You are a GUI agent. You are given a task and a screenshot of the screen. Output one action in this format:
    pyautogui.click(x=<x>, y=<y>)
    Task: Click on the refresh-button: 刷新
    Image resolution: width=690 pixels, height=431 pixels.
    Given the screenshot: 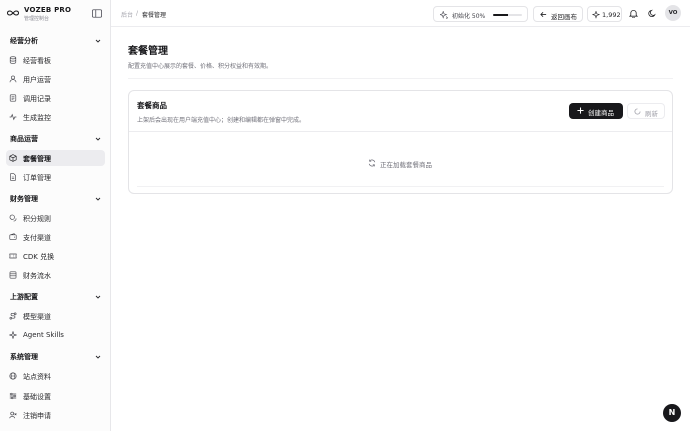 What is the action you would take?
    pyautogui.click(x=646, y=111)
    